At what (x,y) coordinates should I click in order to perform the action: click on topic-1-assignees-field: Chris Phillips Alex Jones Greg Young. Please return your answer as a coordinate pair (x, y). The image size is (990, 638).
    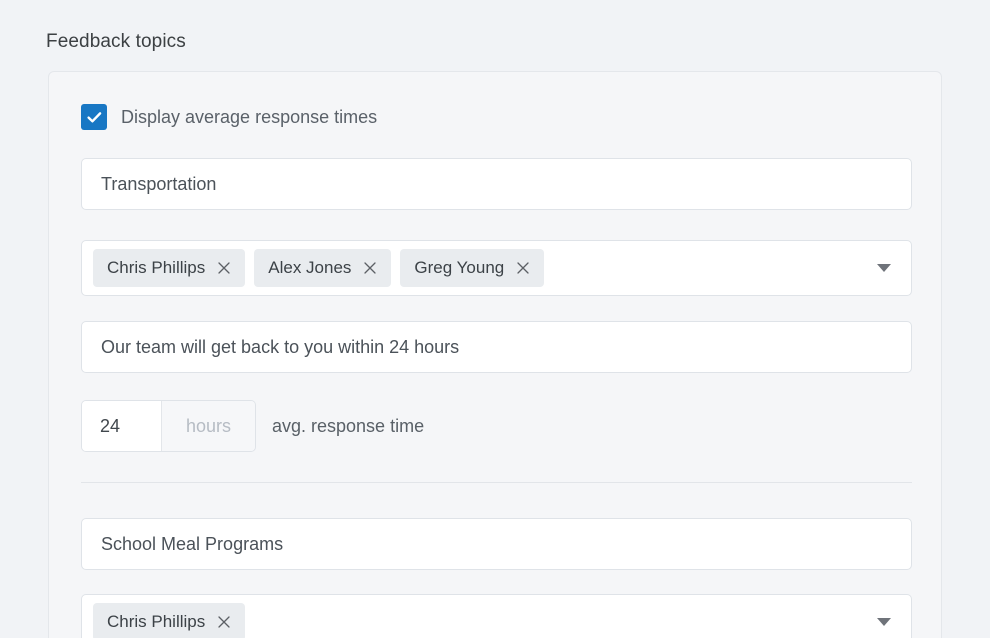
    Looking at the image, I should click on (496, 268).